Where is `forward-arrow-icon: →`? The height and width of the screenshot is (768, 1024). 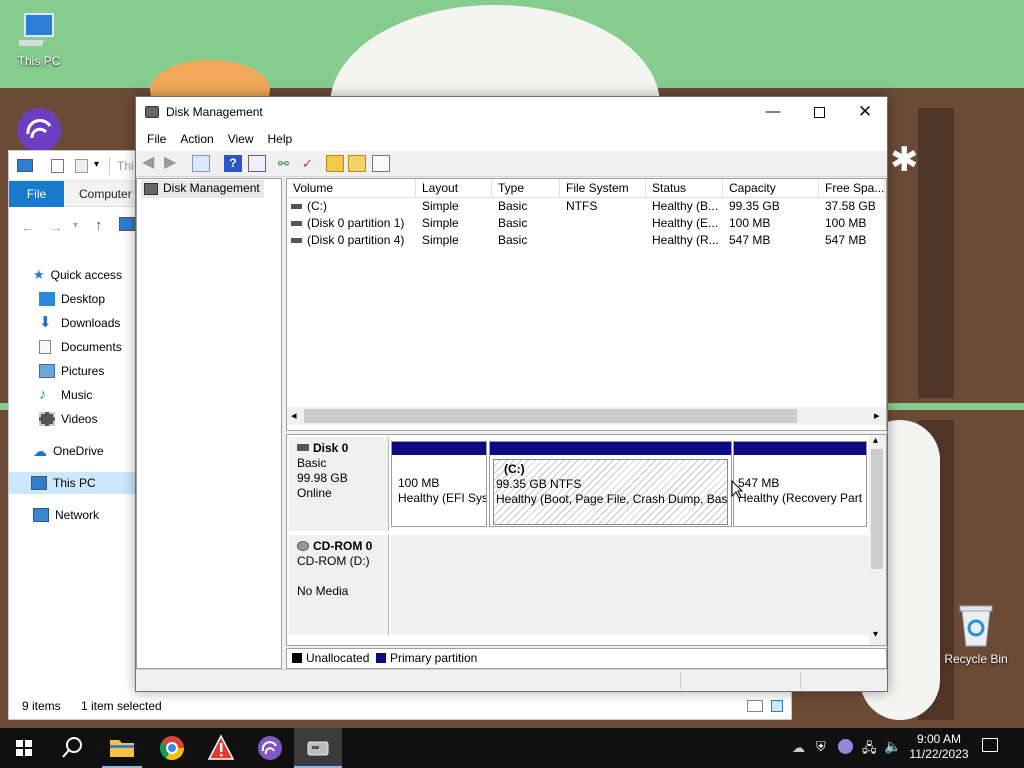
forward-arrow-icon: → is located at coordinates (56, 227).